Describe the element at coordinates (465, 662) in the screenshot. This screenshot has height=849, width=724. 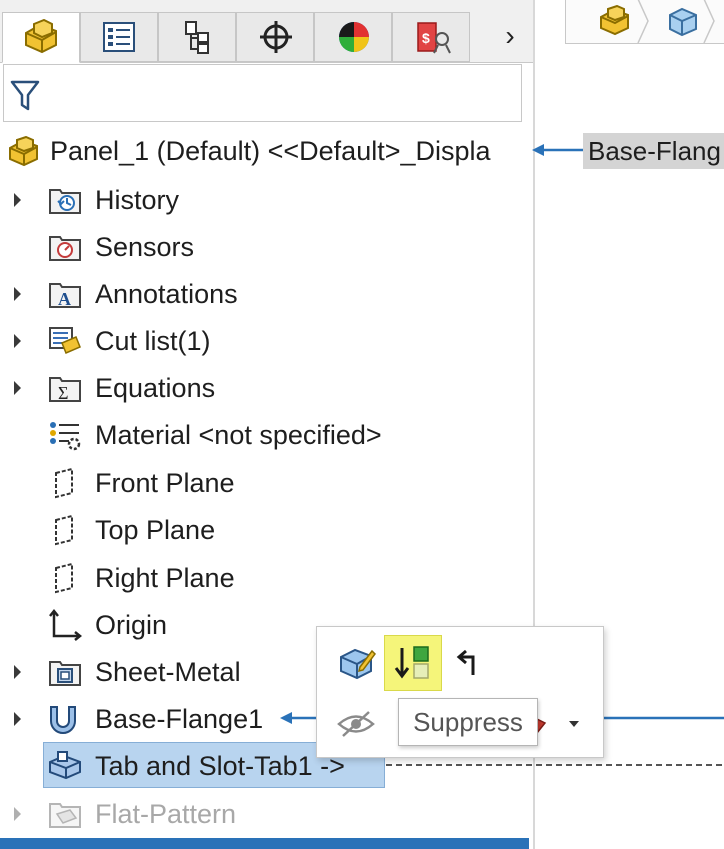
I see `rollback-arrow-icon` at that location.